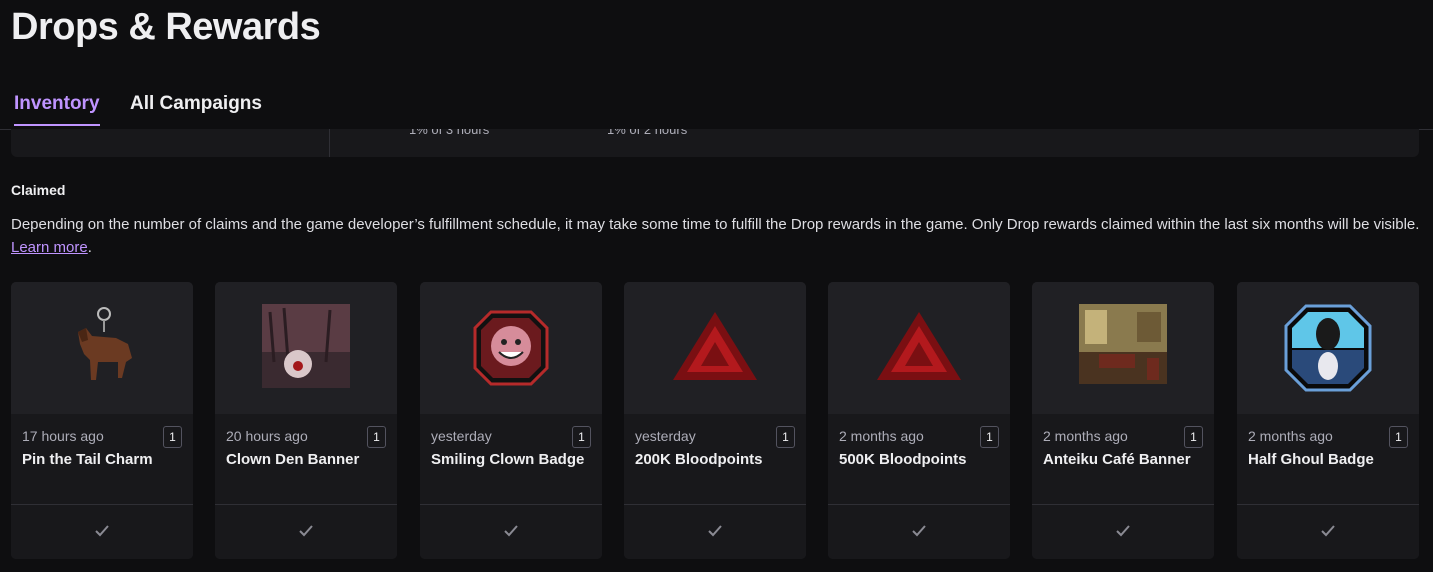 The image size is (1433, 572). I want to click on banner-image-icon, so click(306, 346).